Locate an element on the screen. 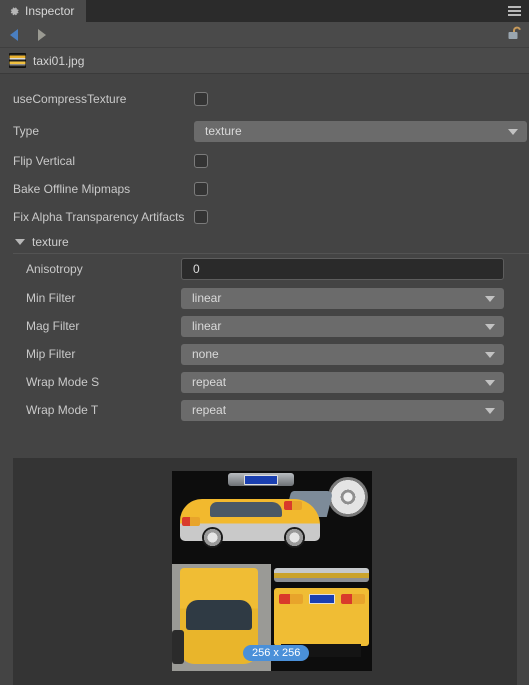  back-arrow-icon is located at coordinates (14, 34).